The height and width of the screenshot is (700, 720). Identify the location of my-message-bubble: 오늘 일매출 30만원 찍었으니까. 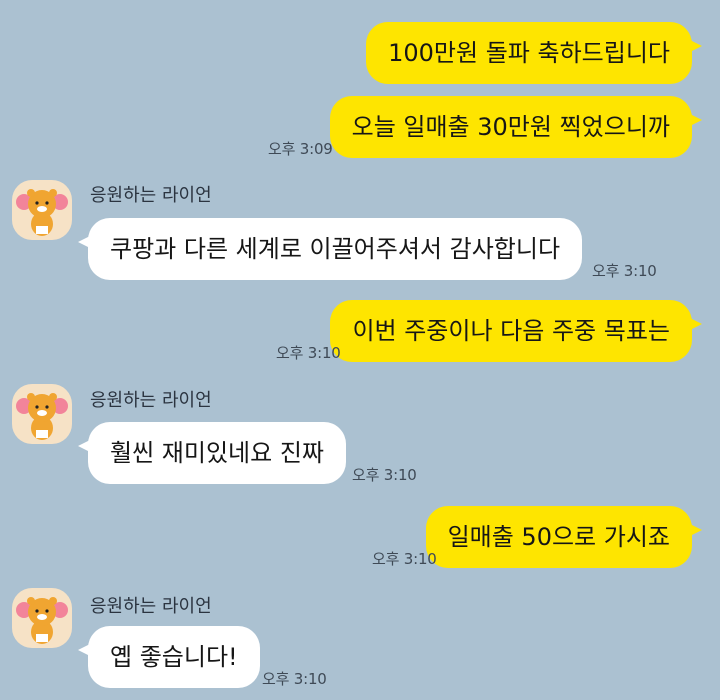
(516, 127).